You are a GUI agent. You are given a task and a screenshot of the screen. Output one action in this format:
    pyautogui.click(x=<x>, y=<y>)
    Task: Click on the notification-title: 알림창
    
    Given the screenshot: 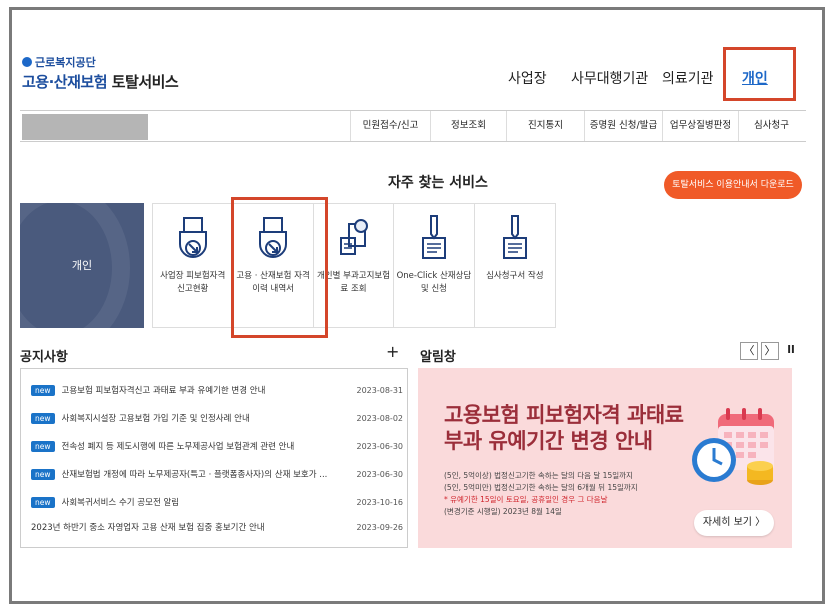 What is the action you would take?
    pyautogui.click(x=438, y=357)
    